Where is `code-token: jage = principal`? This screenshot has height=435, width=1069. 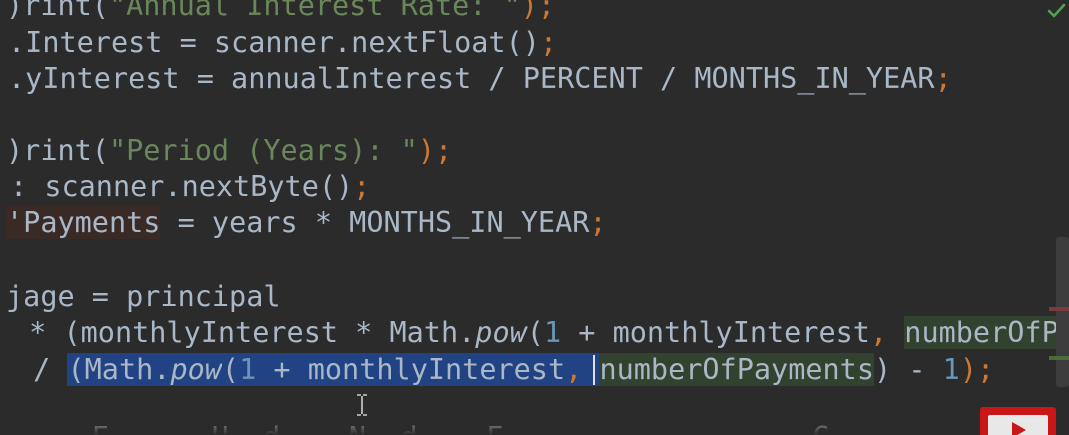 code-token: jage = principal is located at coordinates (143, 296).